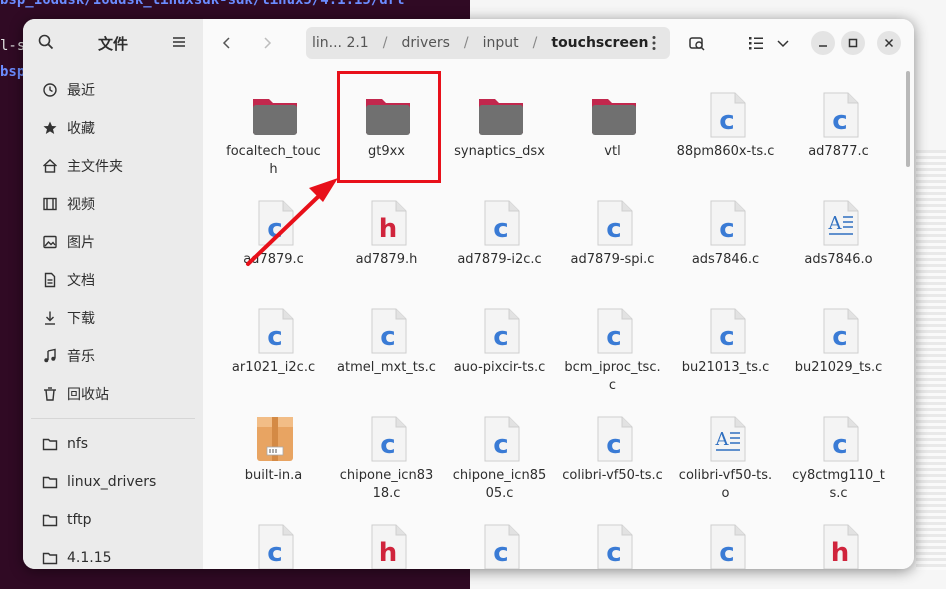  Describe the element at coordinates (267, 43) in the screenshot. I see `forward-button` at that location.